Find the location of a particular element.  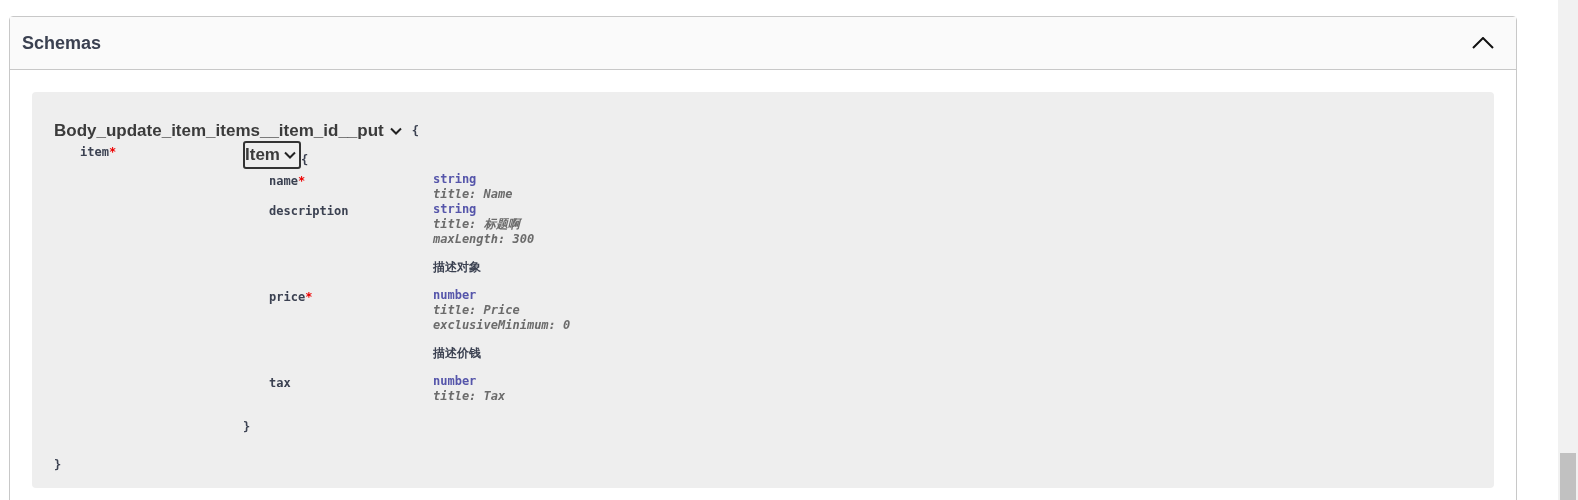

section-title: Schemas is located at coordinates (62, 43).